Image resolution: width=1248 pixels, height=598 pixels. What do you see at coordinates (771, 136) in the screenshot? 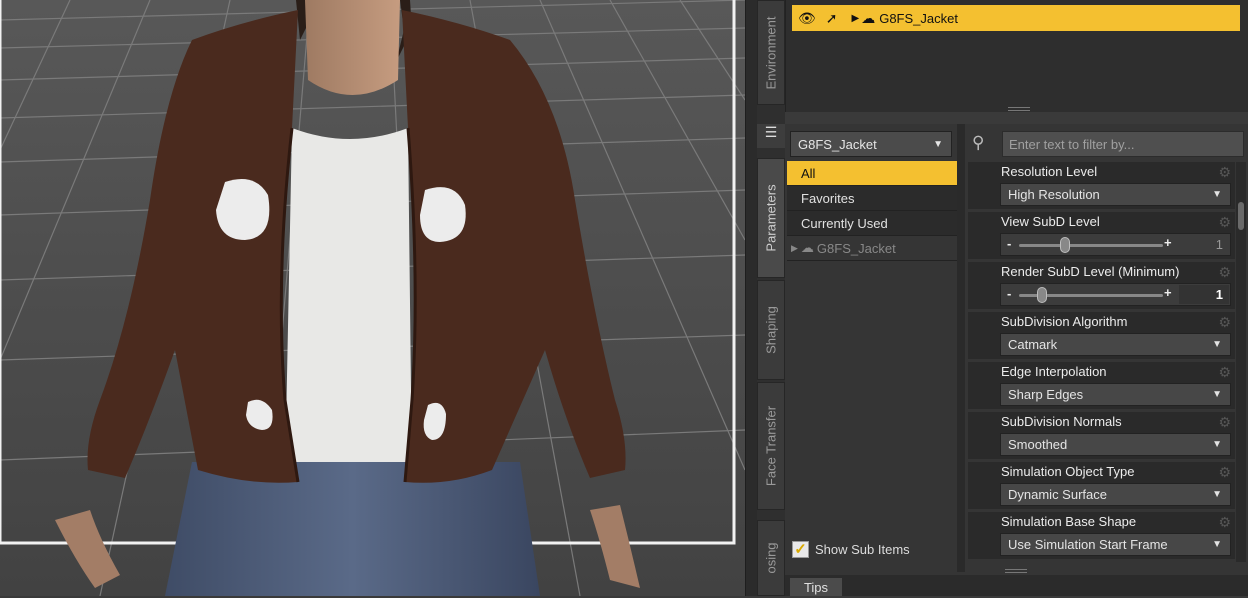
I see `panel-menu-icon: ☰` at bounding box center [771, 136].